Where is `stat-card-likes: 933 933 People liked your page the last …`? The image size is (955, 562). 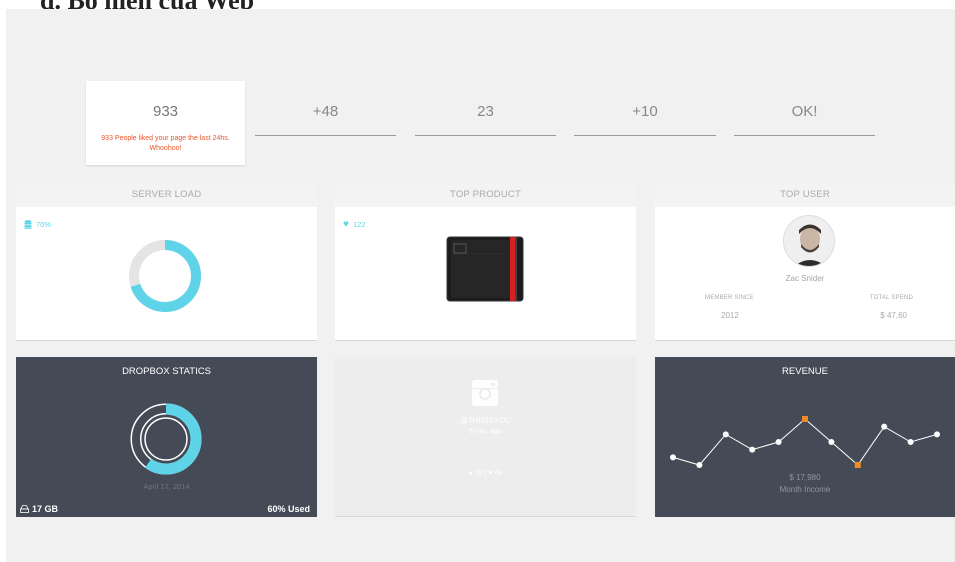
stat-card-likes: 933 933 People liked your page the last … is located at coordinates (165, 123).